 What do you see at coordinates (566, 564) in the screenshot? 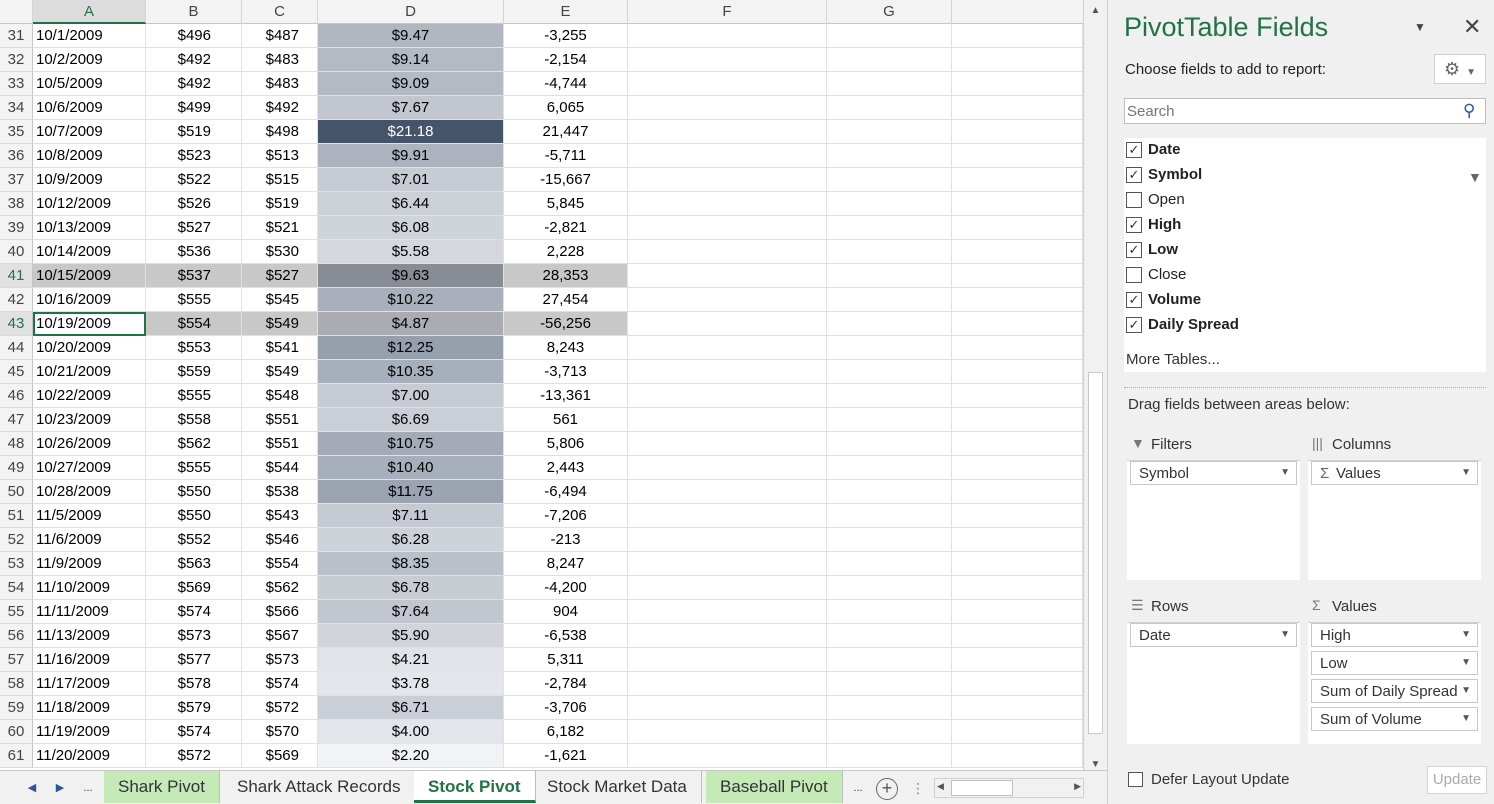
I see `cell-volume: 8,247` at bounding box center [566, 564].